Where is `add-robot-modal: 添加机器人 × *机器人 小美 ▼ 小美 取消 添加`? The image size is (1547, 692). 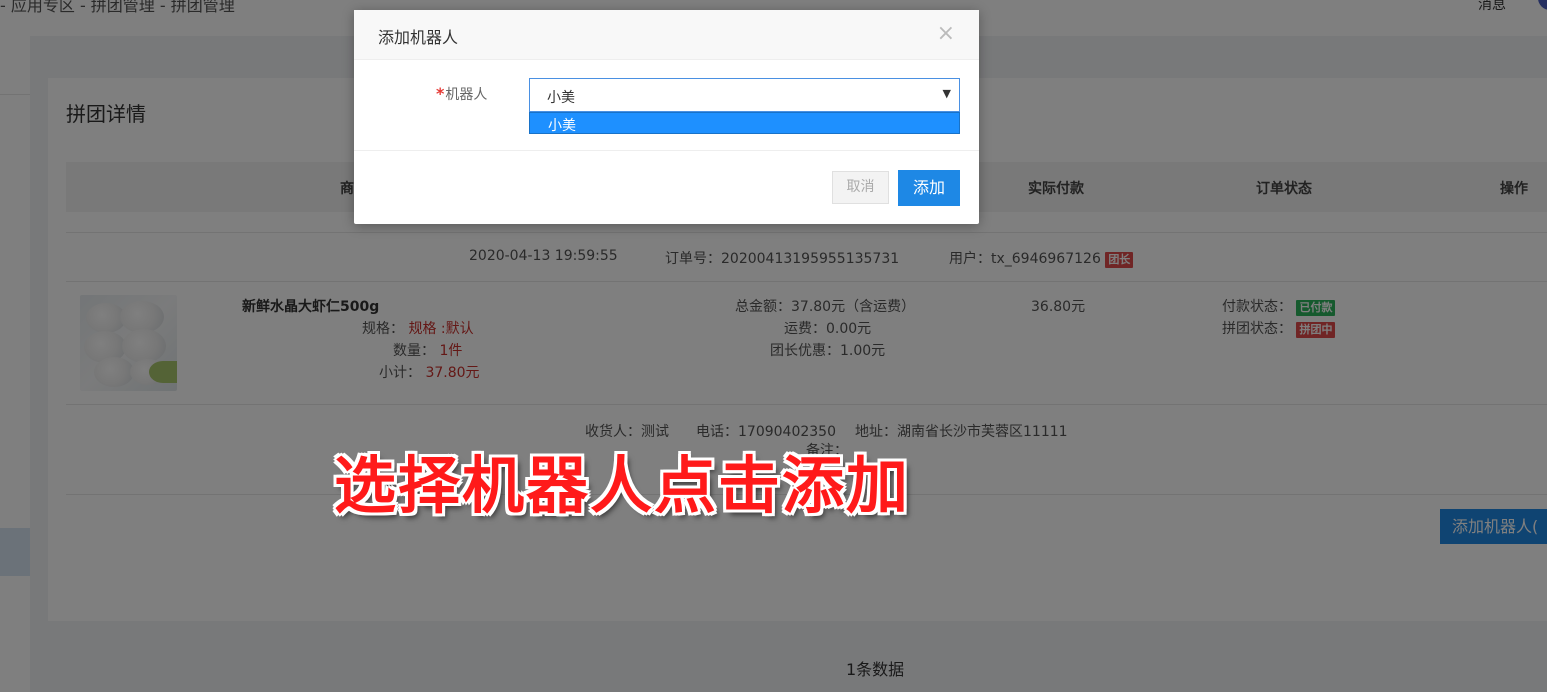
add-robot-modal: 添加机器人 × *机器人 小美 ▼ 小美 取消 添加 is located at coordinates (666, 117).